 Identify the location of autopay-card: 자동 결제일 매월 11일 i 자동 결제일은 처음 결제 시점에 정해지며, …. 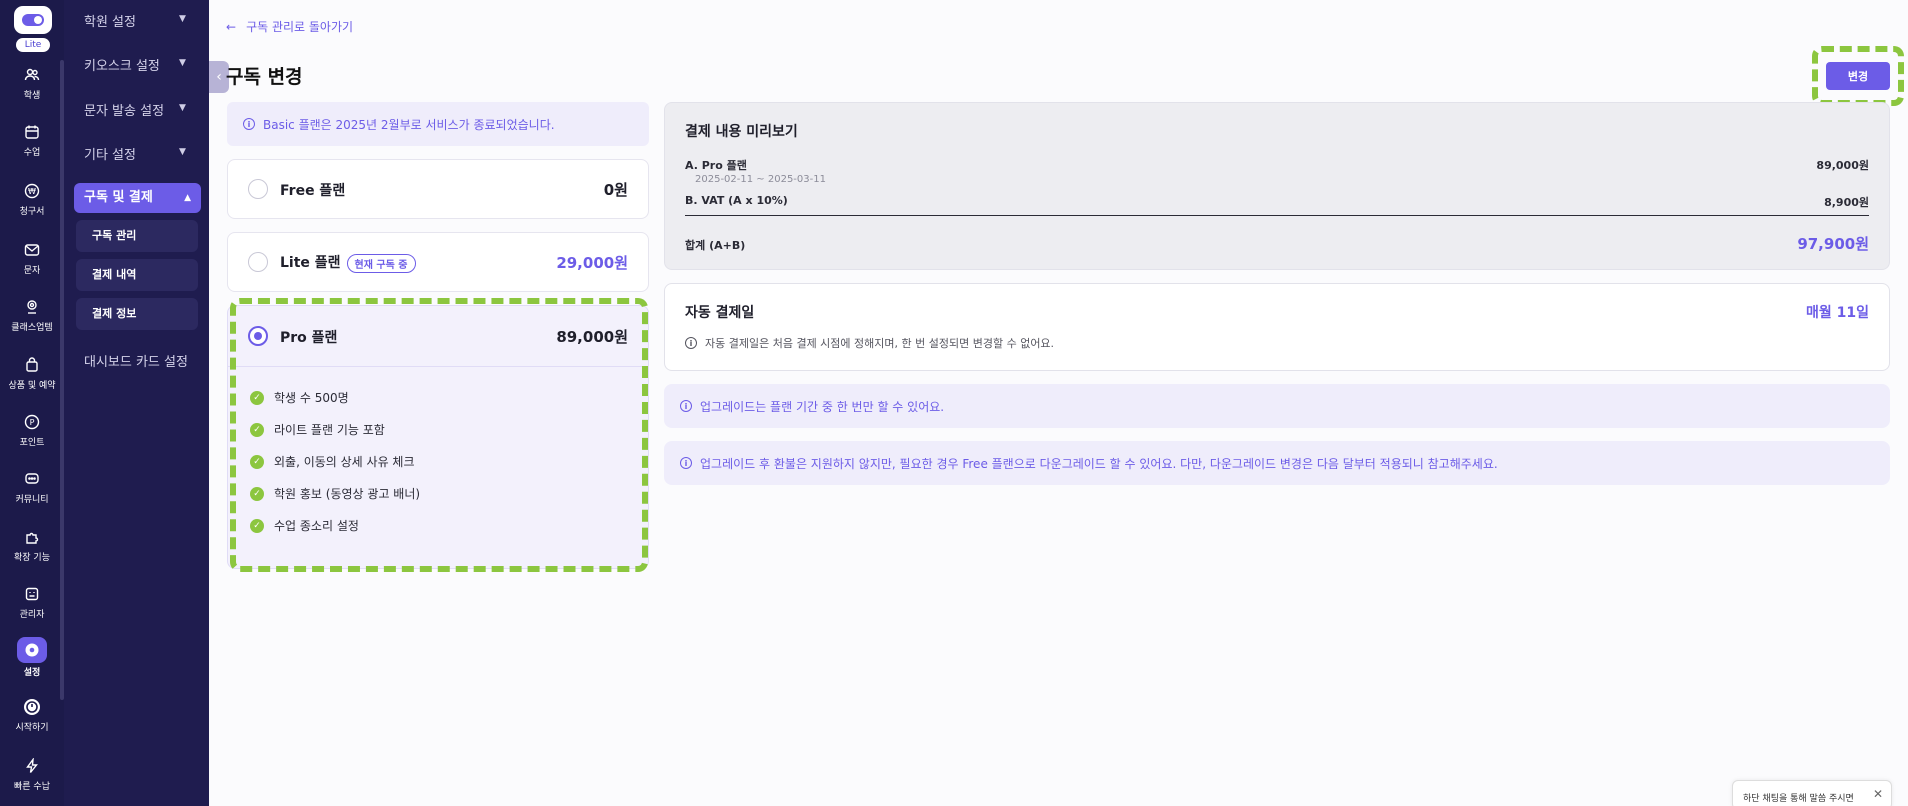
(1277, 327).